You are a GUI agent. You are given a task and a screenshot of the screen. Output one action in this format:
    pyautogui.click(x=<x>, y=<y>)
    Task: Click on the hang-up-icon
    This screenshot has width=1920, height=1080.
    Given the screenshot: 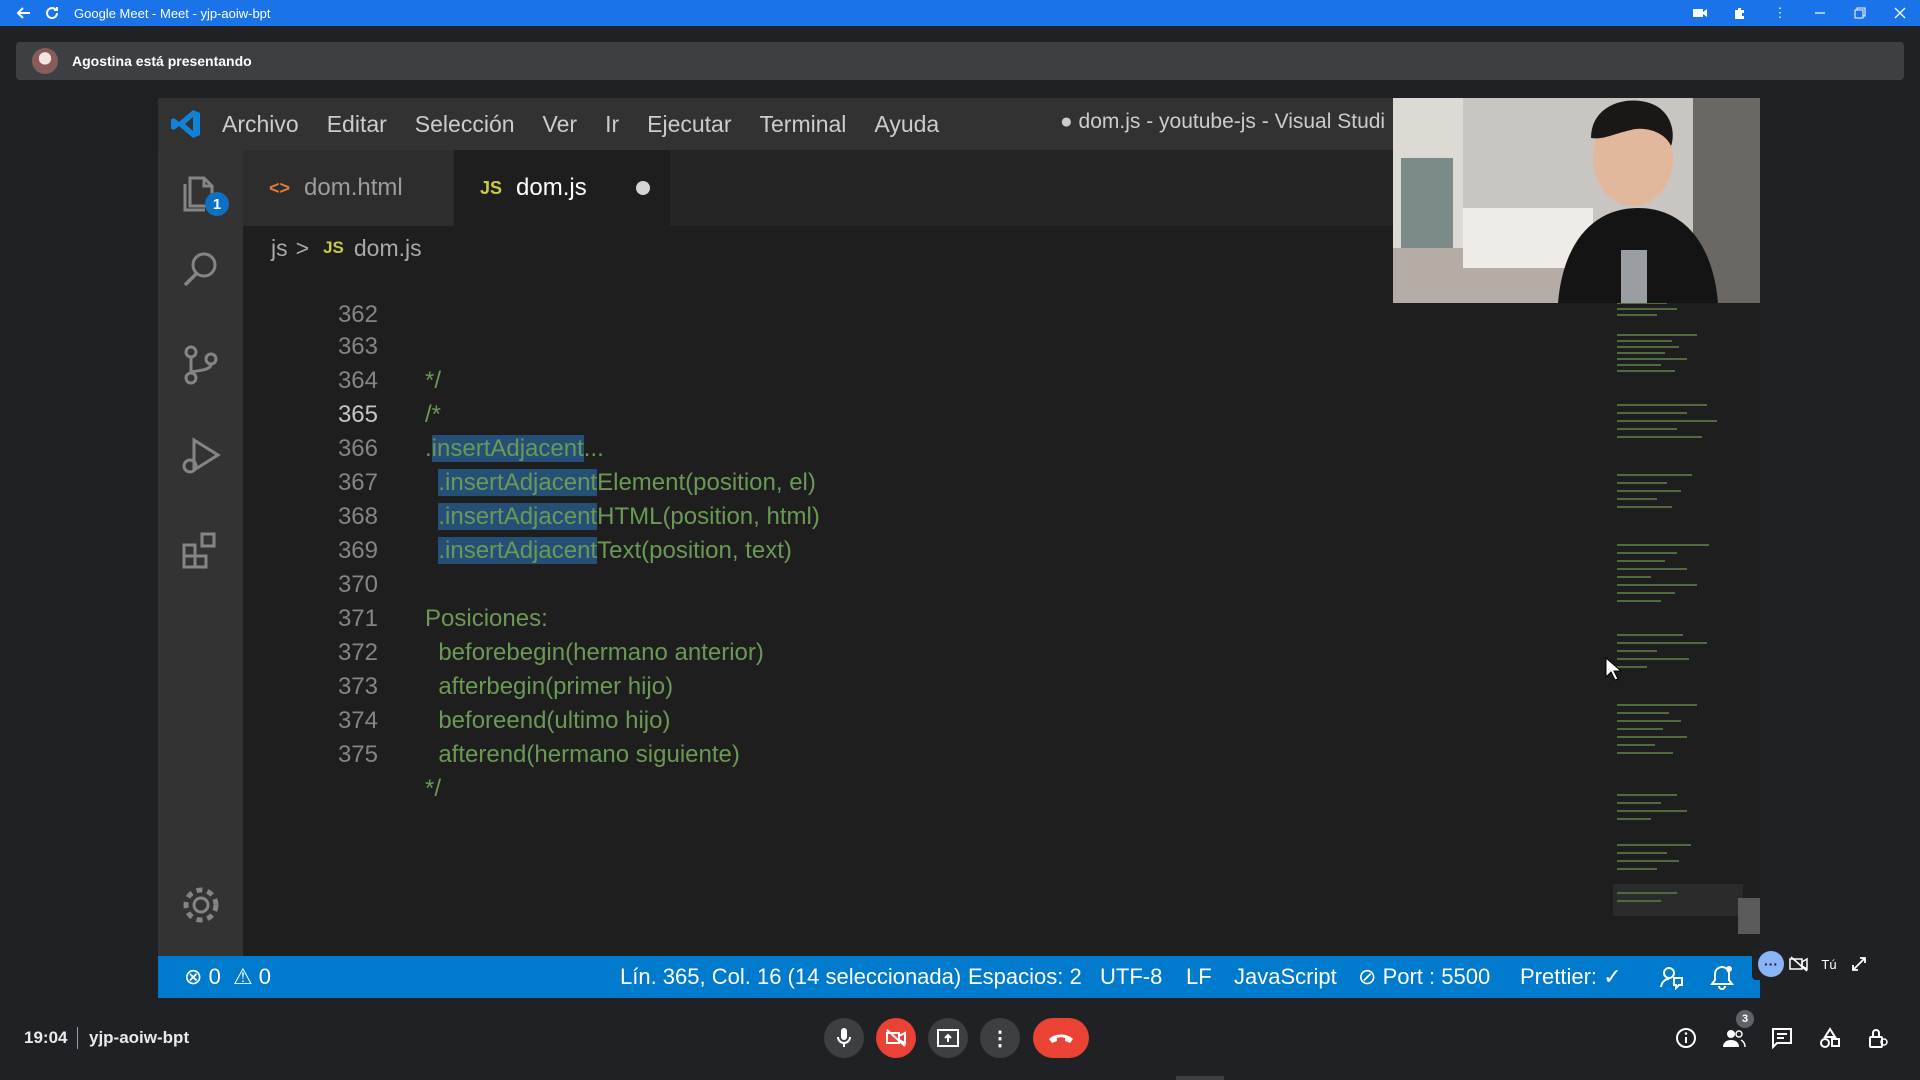 What is the action you would take?
    pyautogui.click(x=1061, y=1038)
    